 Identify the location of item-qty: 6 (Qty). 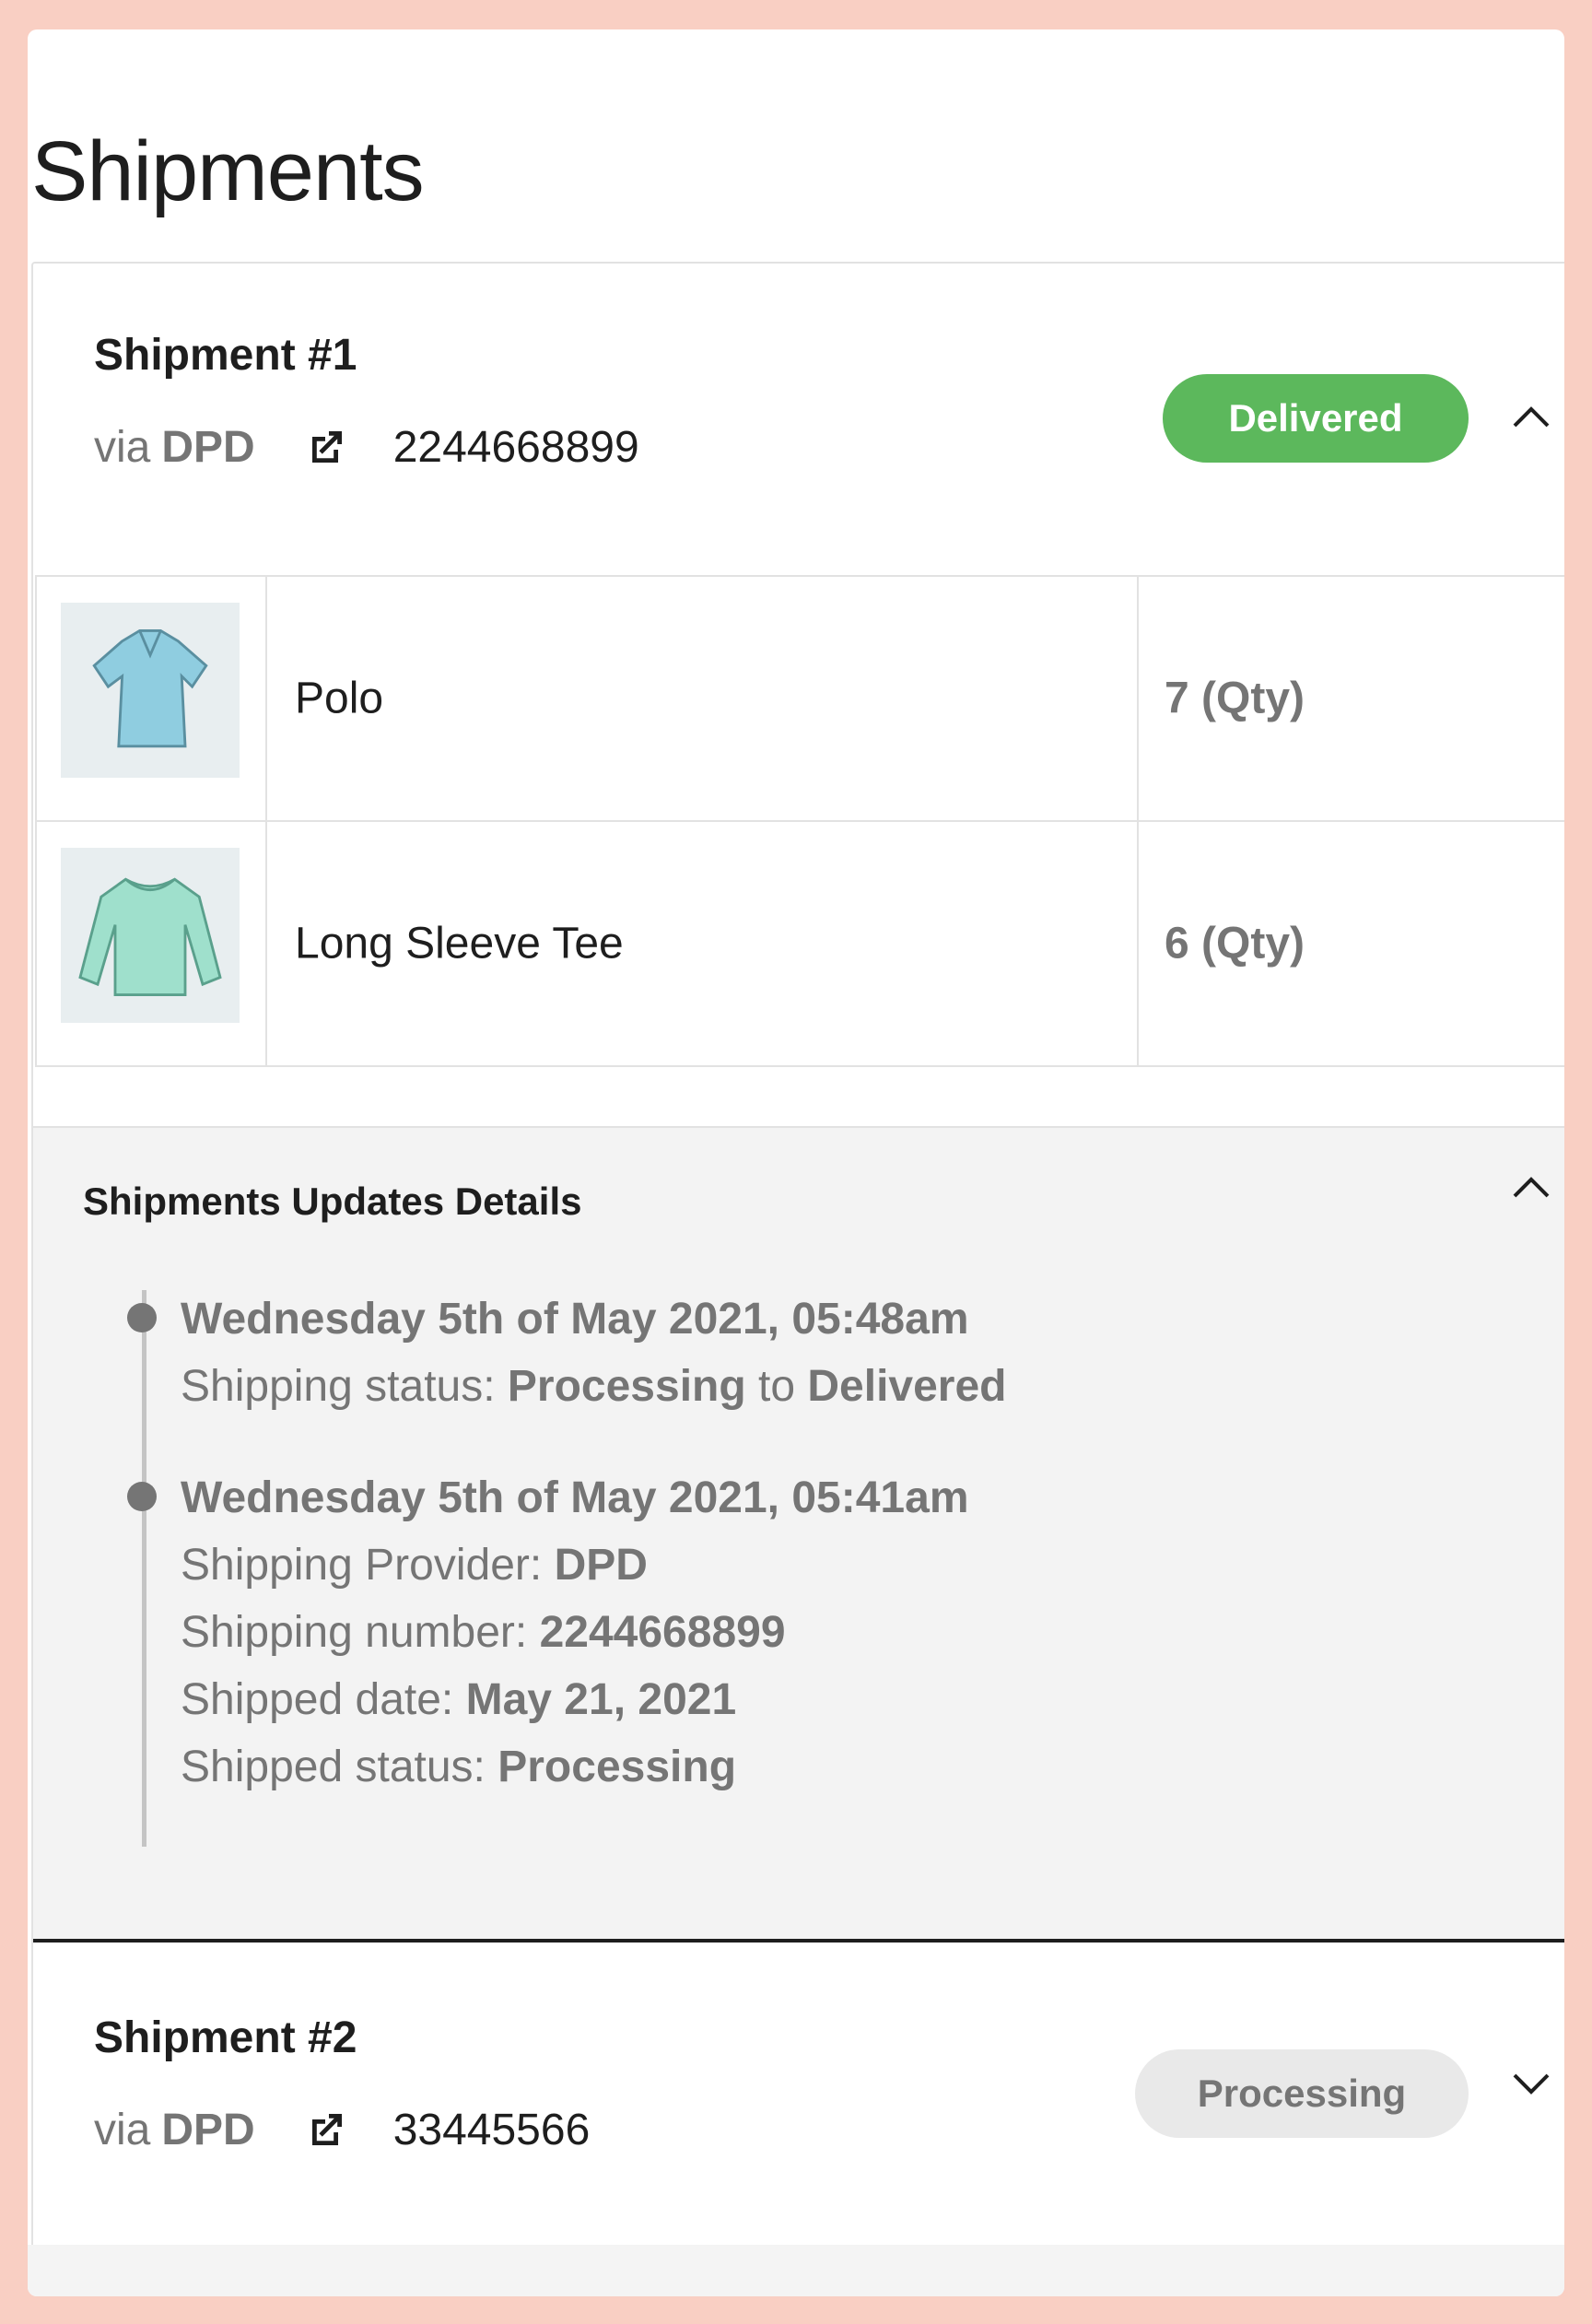
(1235, 943).